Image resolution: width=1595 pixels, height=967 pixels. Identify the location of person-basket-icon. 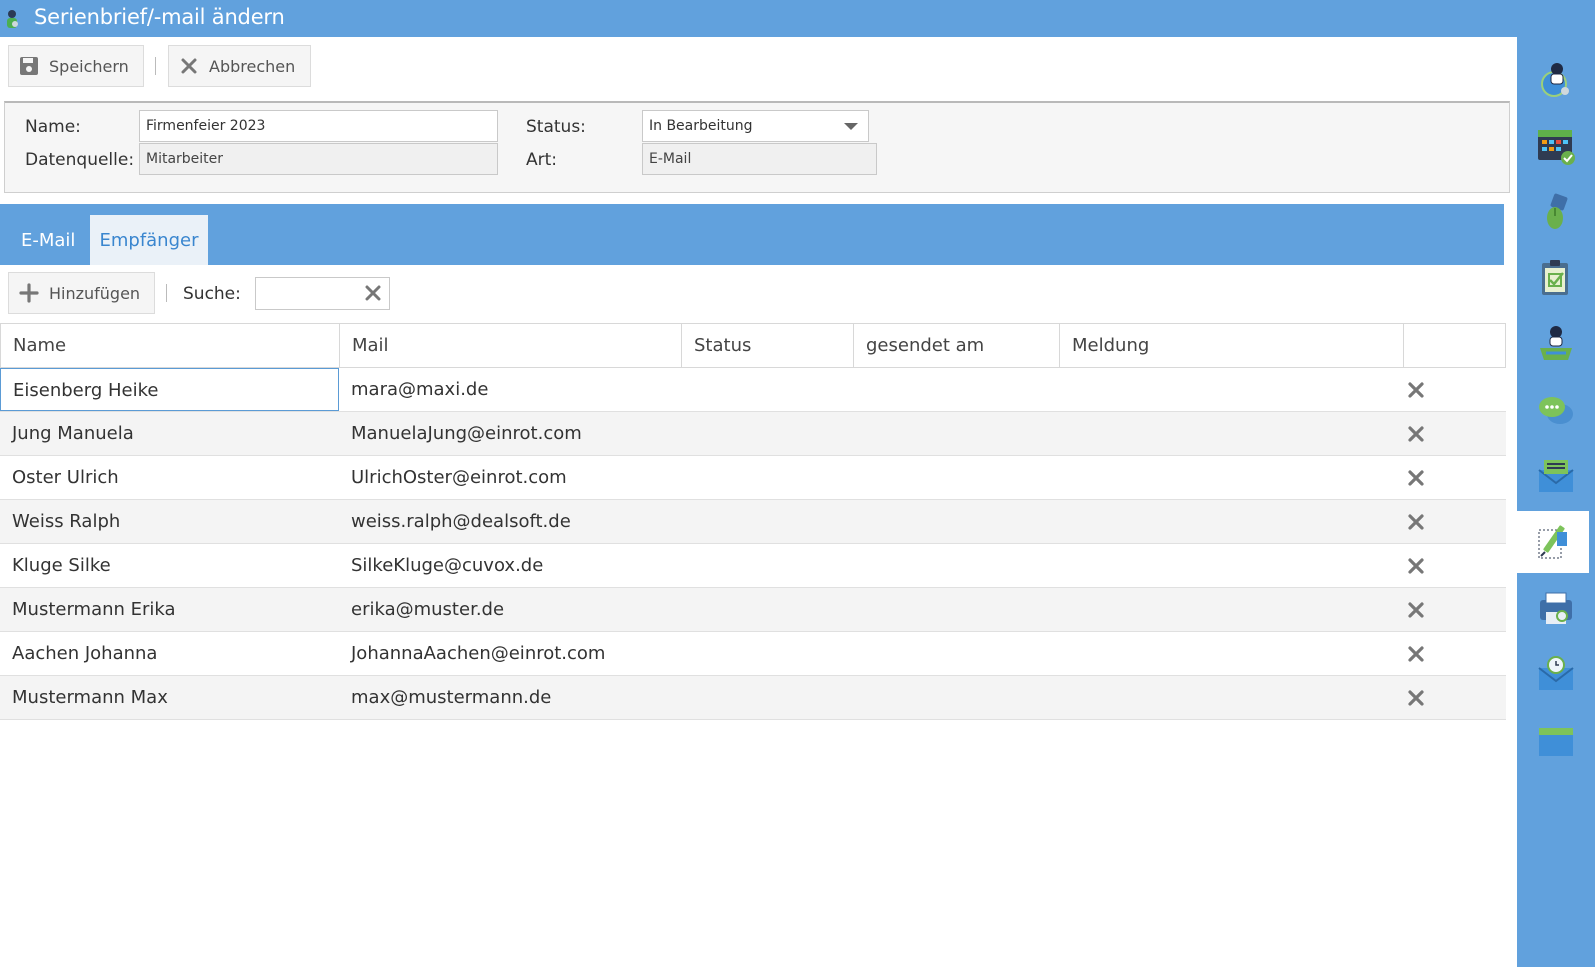
(1556, 343).